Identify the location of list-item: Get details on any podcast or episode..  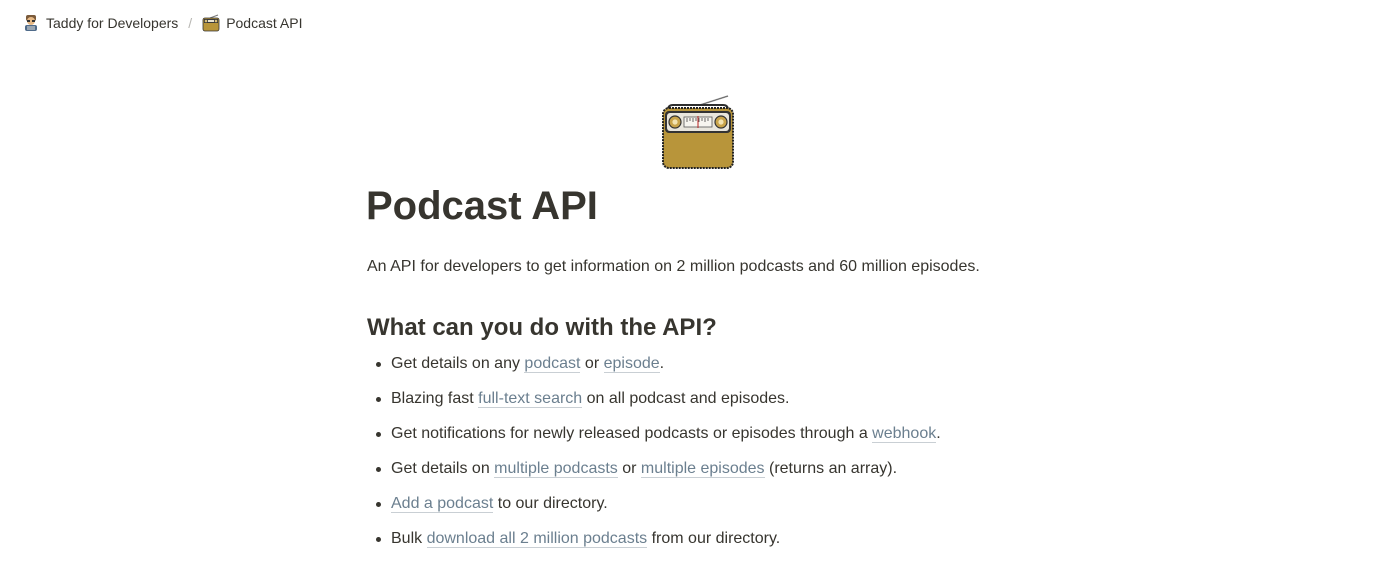
(653, 367).